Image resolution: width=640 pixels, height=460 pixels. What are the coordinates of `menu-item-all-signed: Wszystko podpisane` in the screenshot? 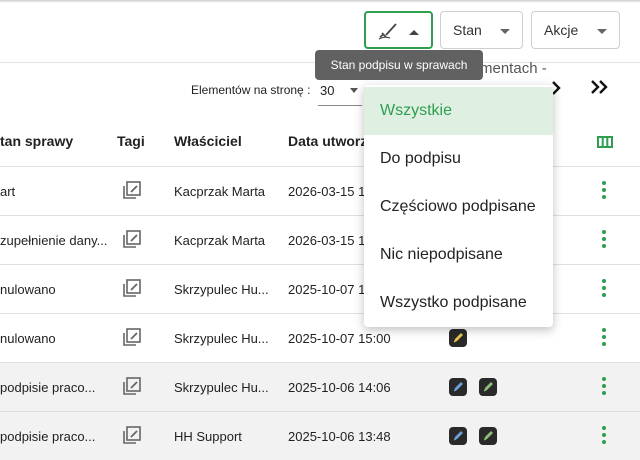 It's located at (458, 303).